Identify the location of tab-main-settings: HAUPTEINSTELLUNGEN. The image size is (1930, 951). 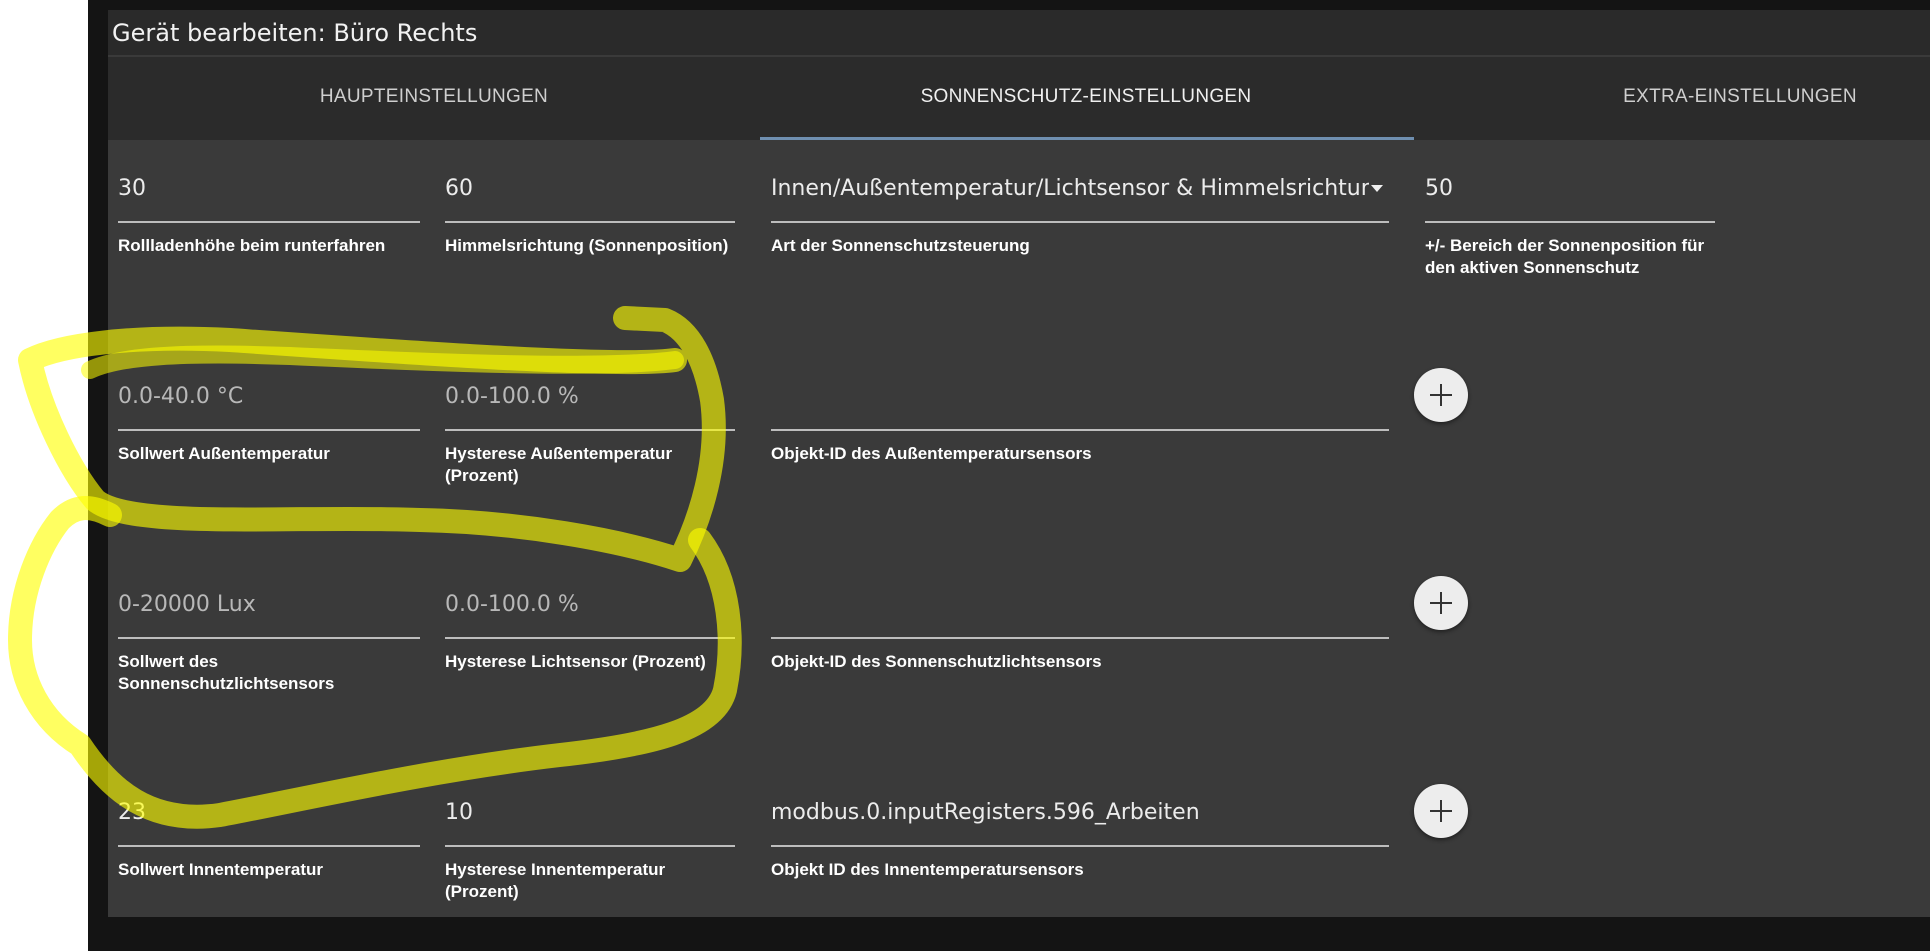
(434, 97).